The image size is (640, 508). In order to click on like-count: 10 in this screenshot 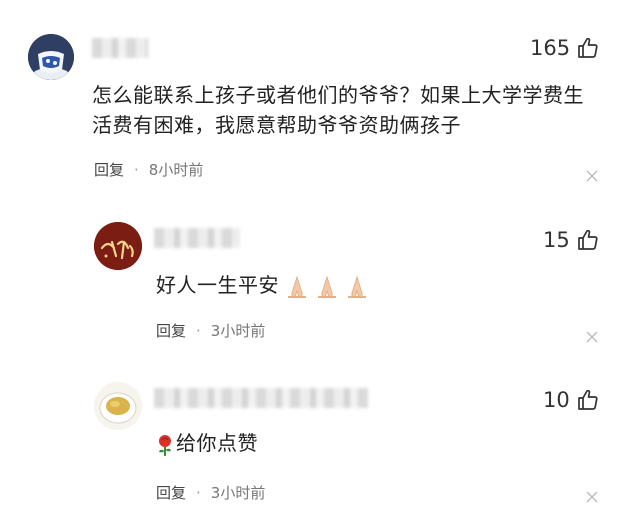, I will do `click(556, 400)`.